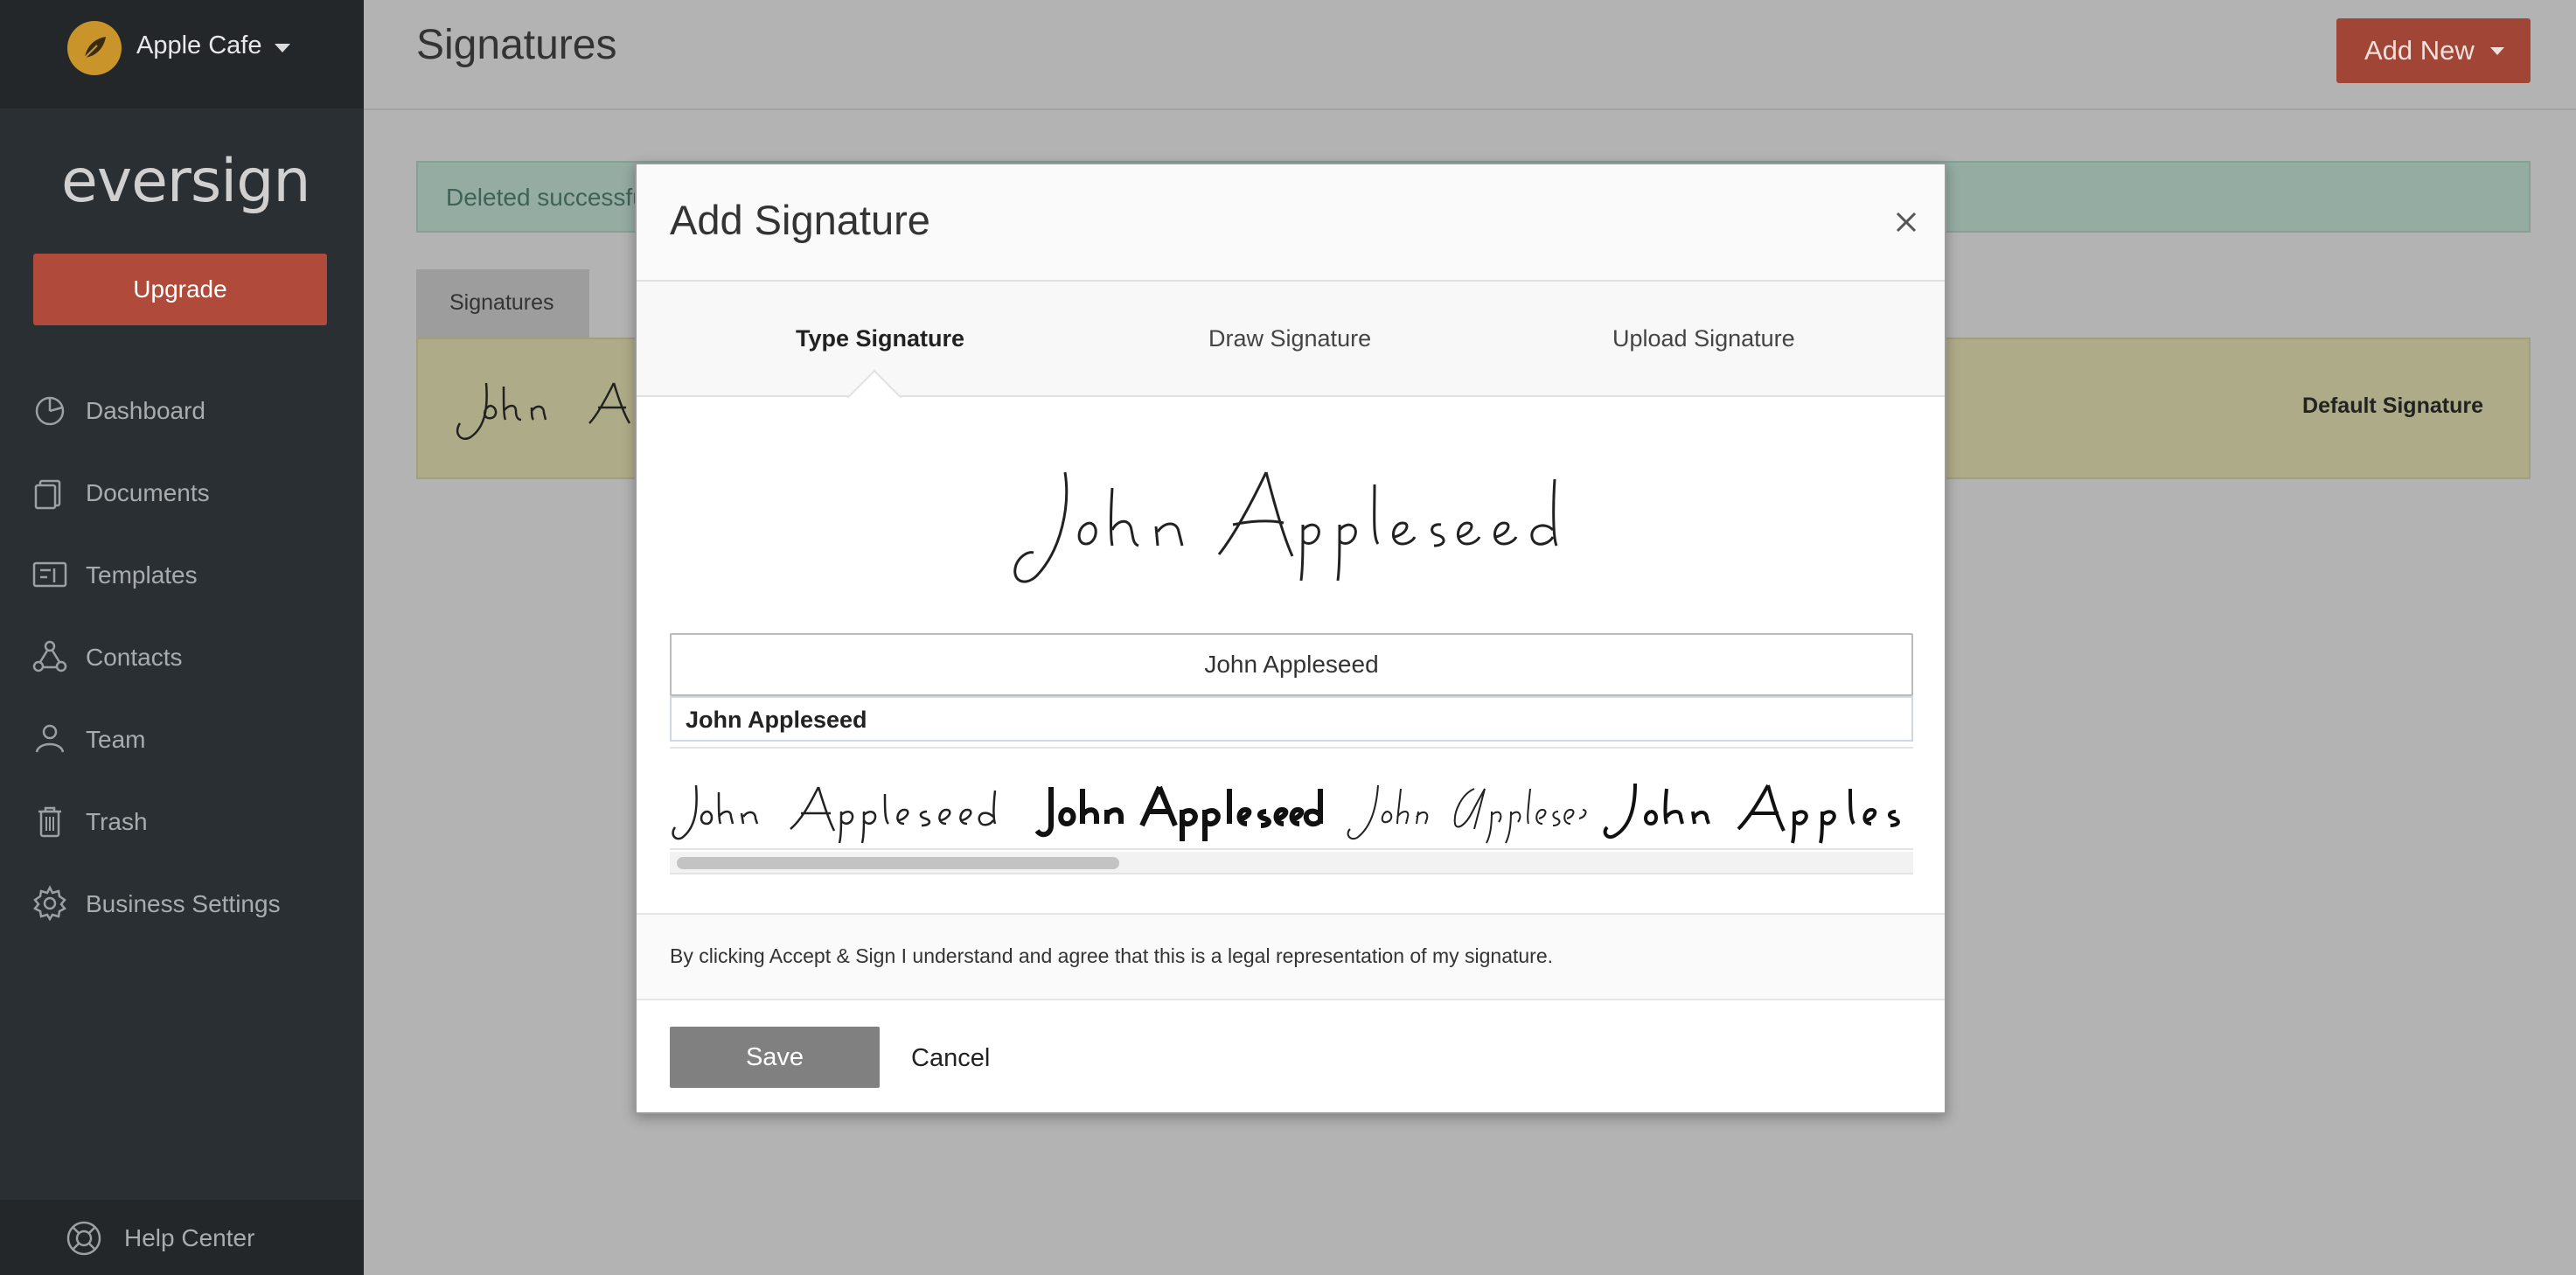  I want to click on trash-icon, so click(49, 822).